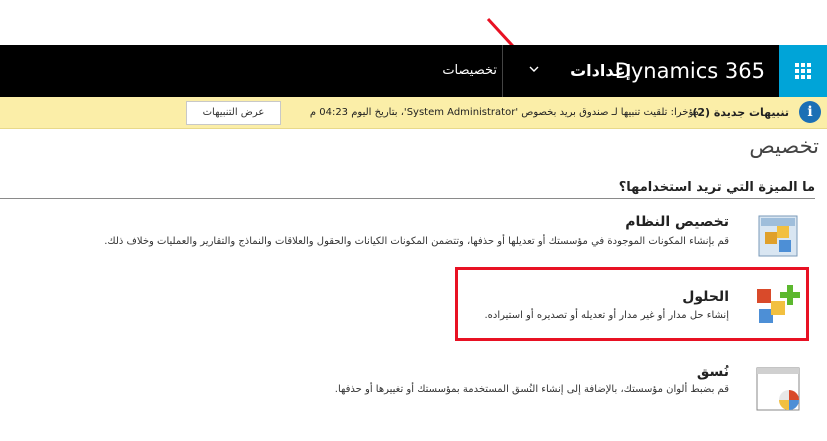 This screenshot has height=441, width=827. What do you see at coordinates (716, 187) in the screenshot?
I see `section-question: ما الميزة التي تريد استخدامها؟` at bounding box center [716, 187].